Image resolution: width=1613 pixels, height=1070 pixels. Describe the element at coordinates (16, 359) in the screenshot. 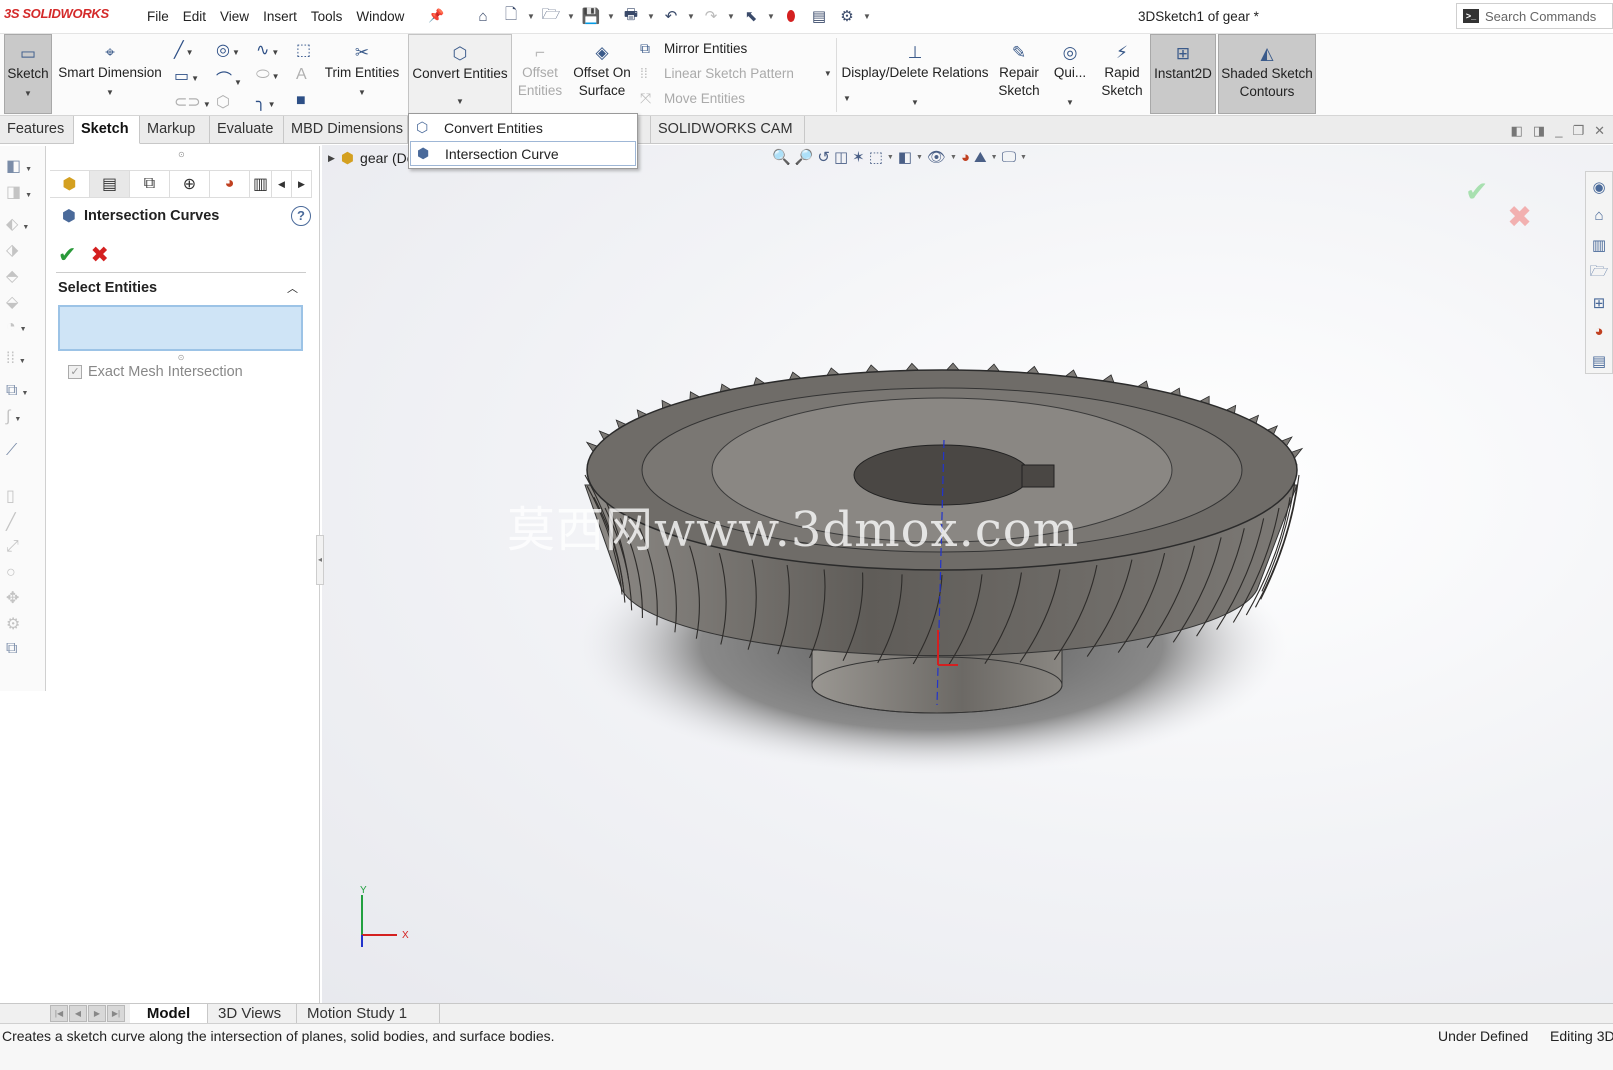

I see `linear-pattern-feature-icon: ⁞⁞ ▼` at that location.